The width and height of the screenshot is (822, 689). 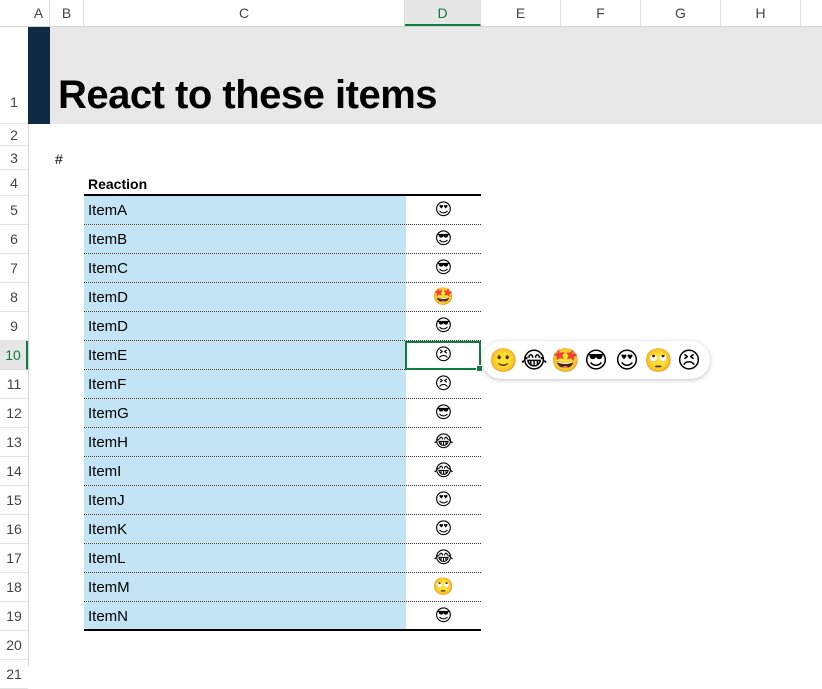 What do you see at coordinates (245, 210) in the screenshot?
I see `item-name-cell: ItemA` at bounding box center [245, 210].